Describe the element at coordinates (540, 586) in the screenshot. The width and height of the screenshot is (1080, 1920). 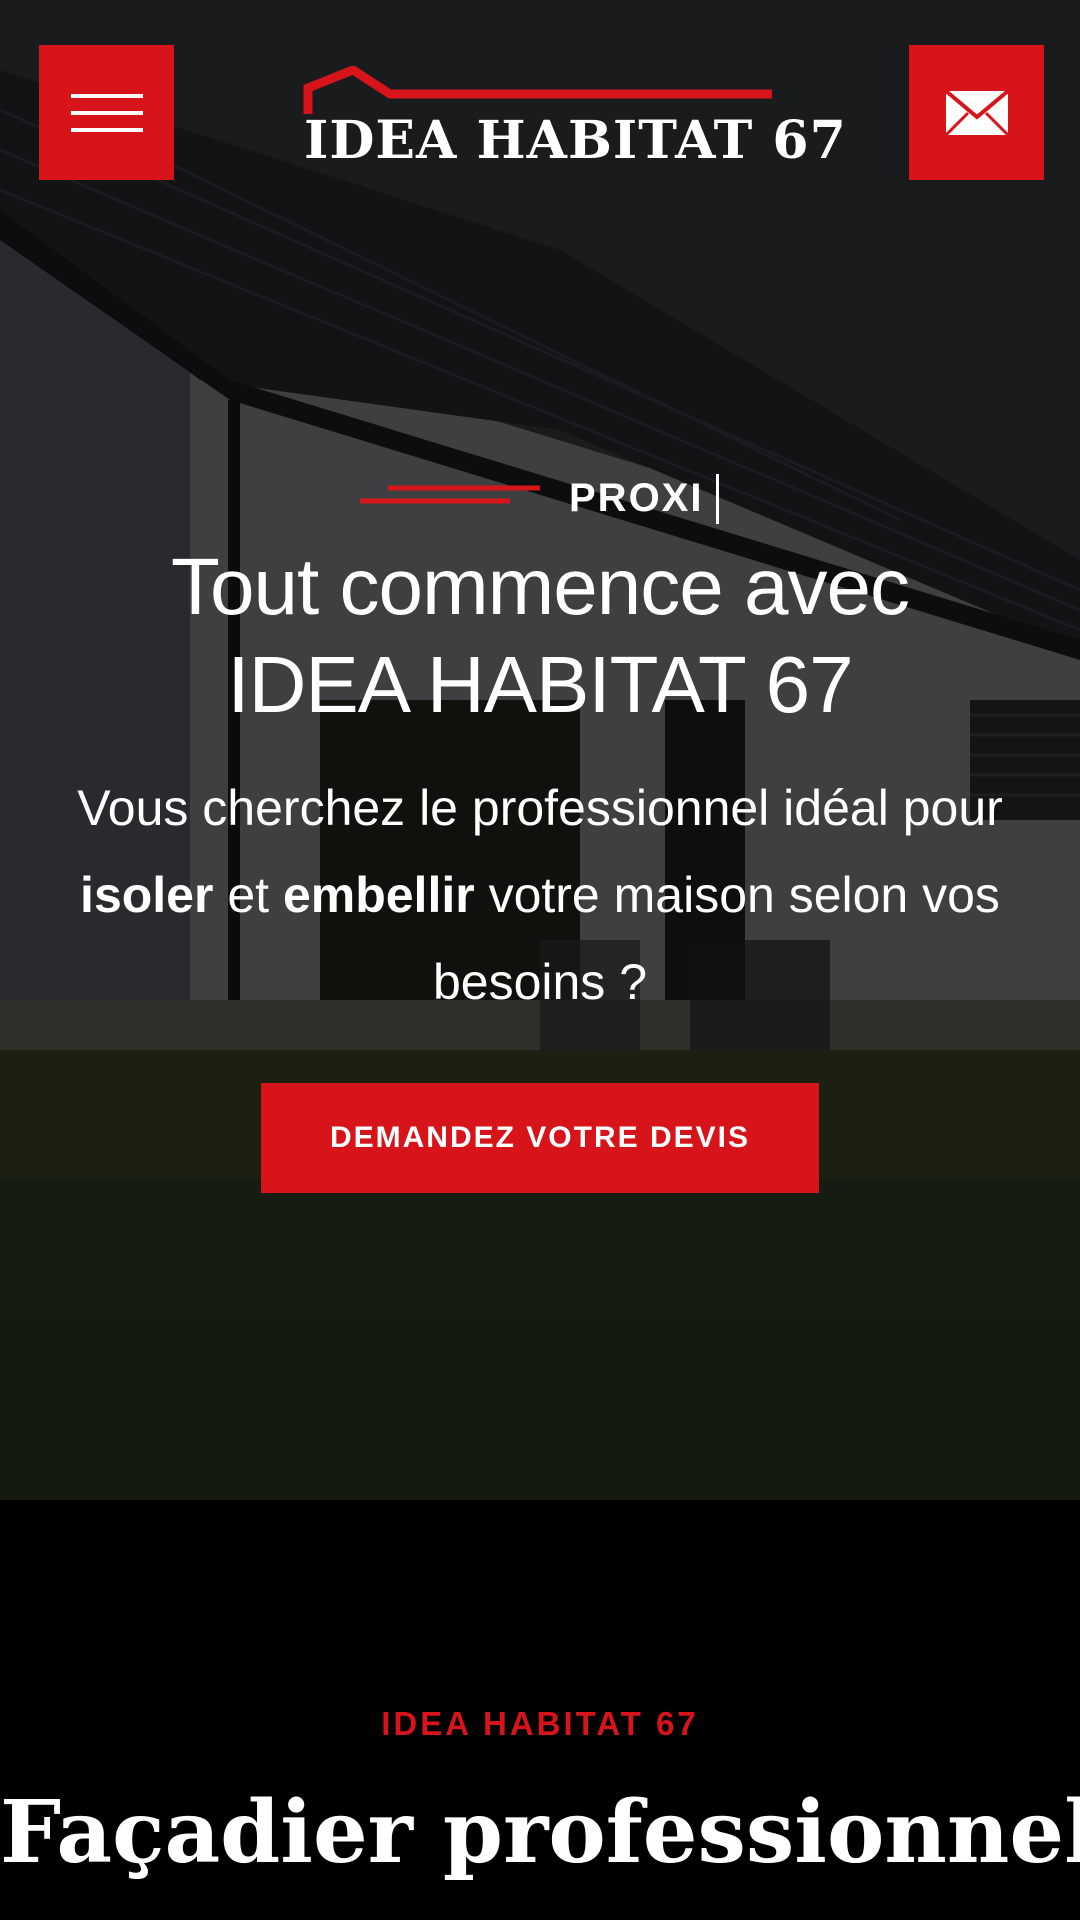
I see `hero-title-line1: Tout commence avec` at that location.